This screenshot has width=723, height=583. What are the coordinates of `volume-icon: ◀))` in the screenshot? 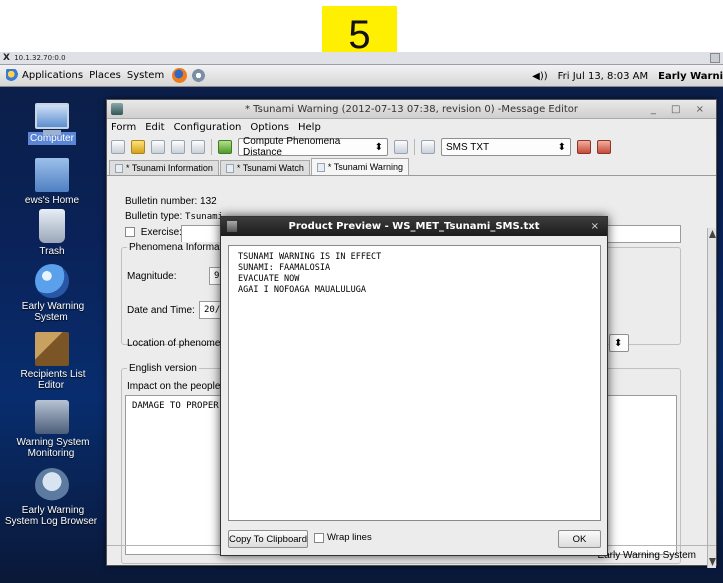 It's located at (540, 76).